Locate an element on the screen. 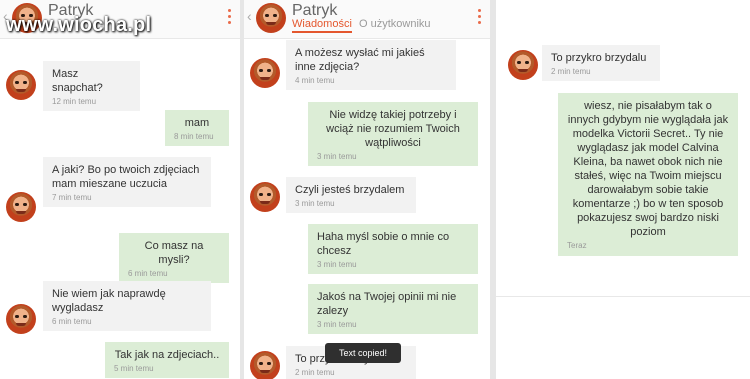 The image size is (750, 379). message-time: 8 min temu is located at coordinates (194, 136).